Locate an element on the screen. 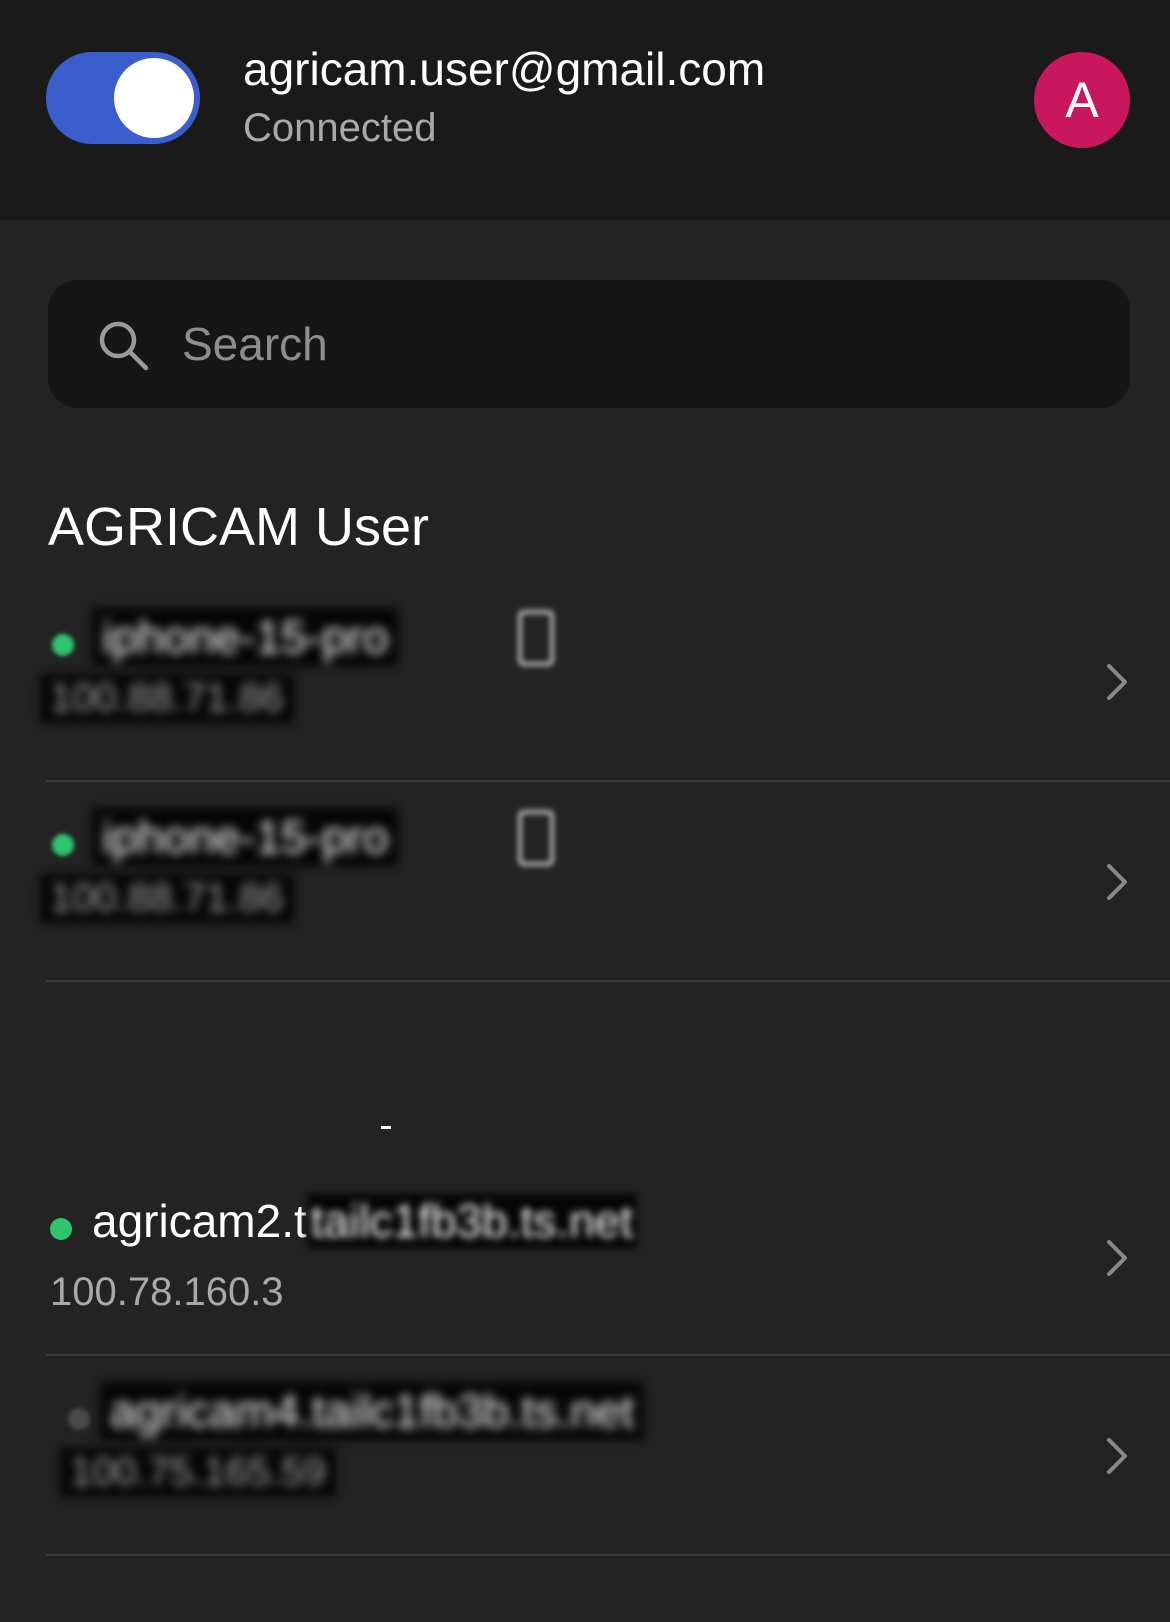  account-header: agricam.user@gmail.com Connected A is located at coordinates (585, 110).